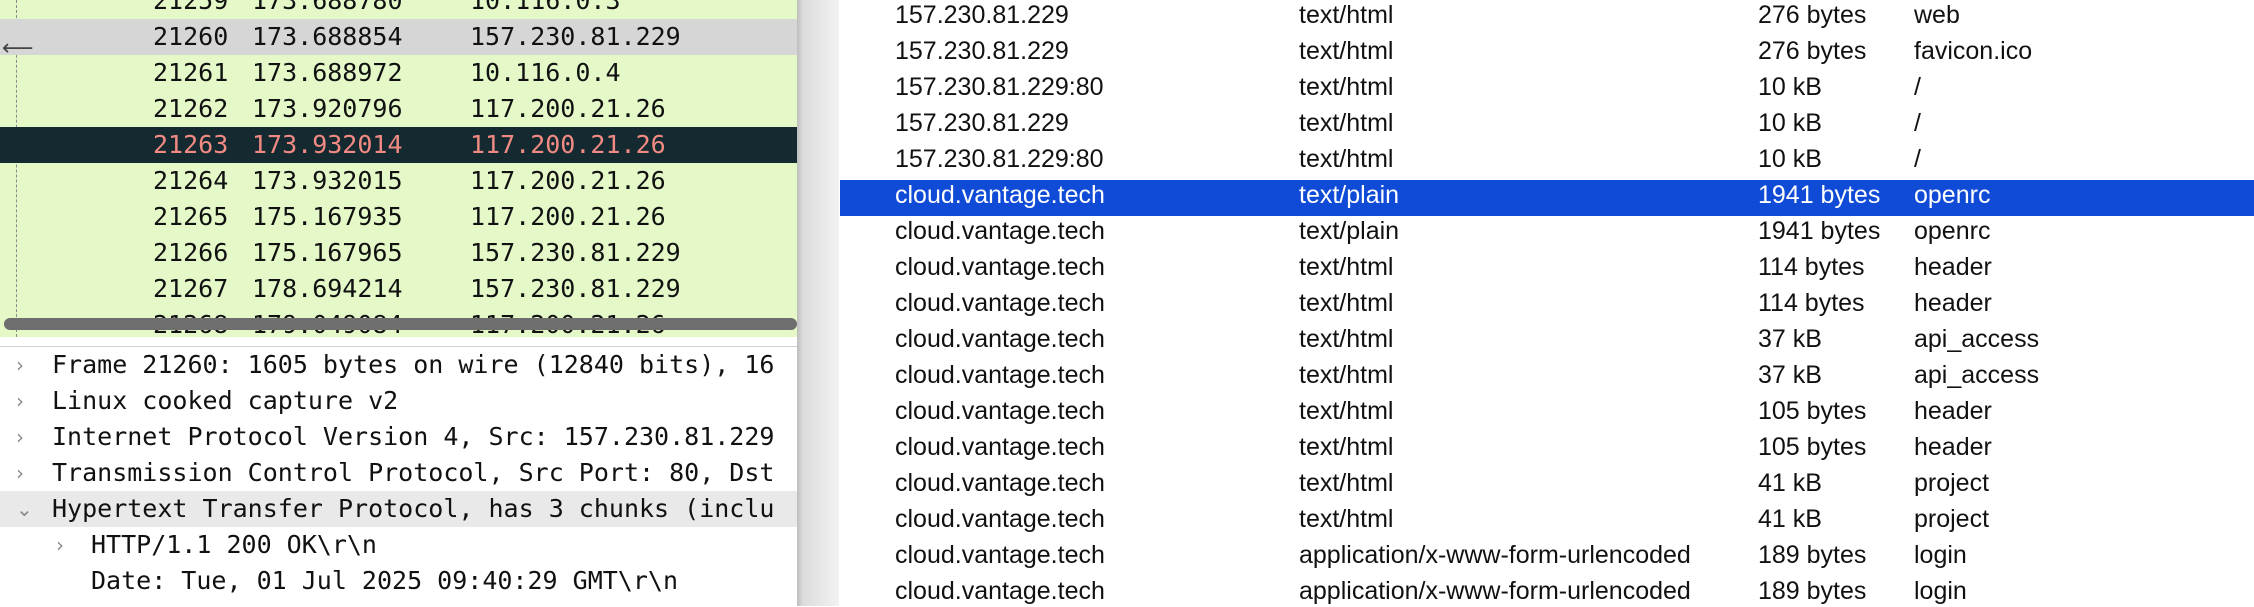  Describe the element at coordinates (327, 216) in the screenshot. I see `packet-time: 175.167935` at that location.